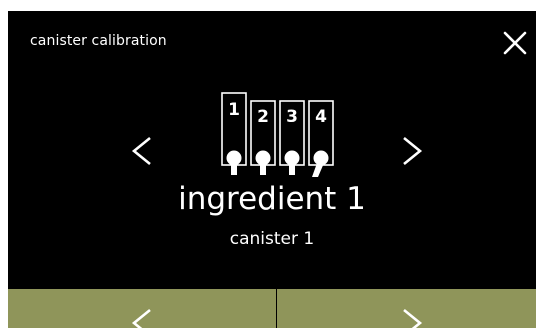 The width and height of the screenshot is (544, 328). I want to click on canister-3: 3, so click(292, 137).